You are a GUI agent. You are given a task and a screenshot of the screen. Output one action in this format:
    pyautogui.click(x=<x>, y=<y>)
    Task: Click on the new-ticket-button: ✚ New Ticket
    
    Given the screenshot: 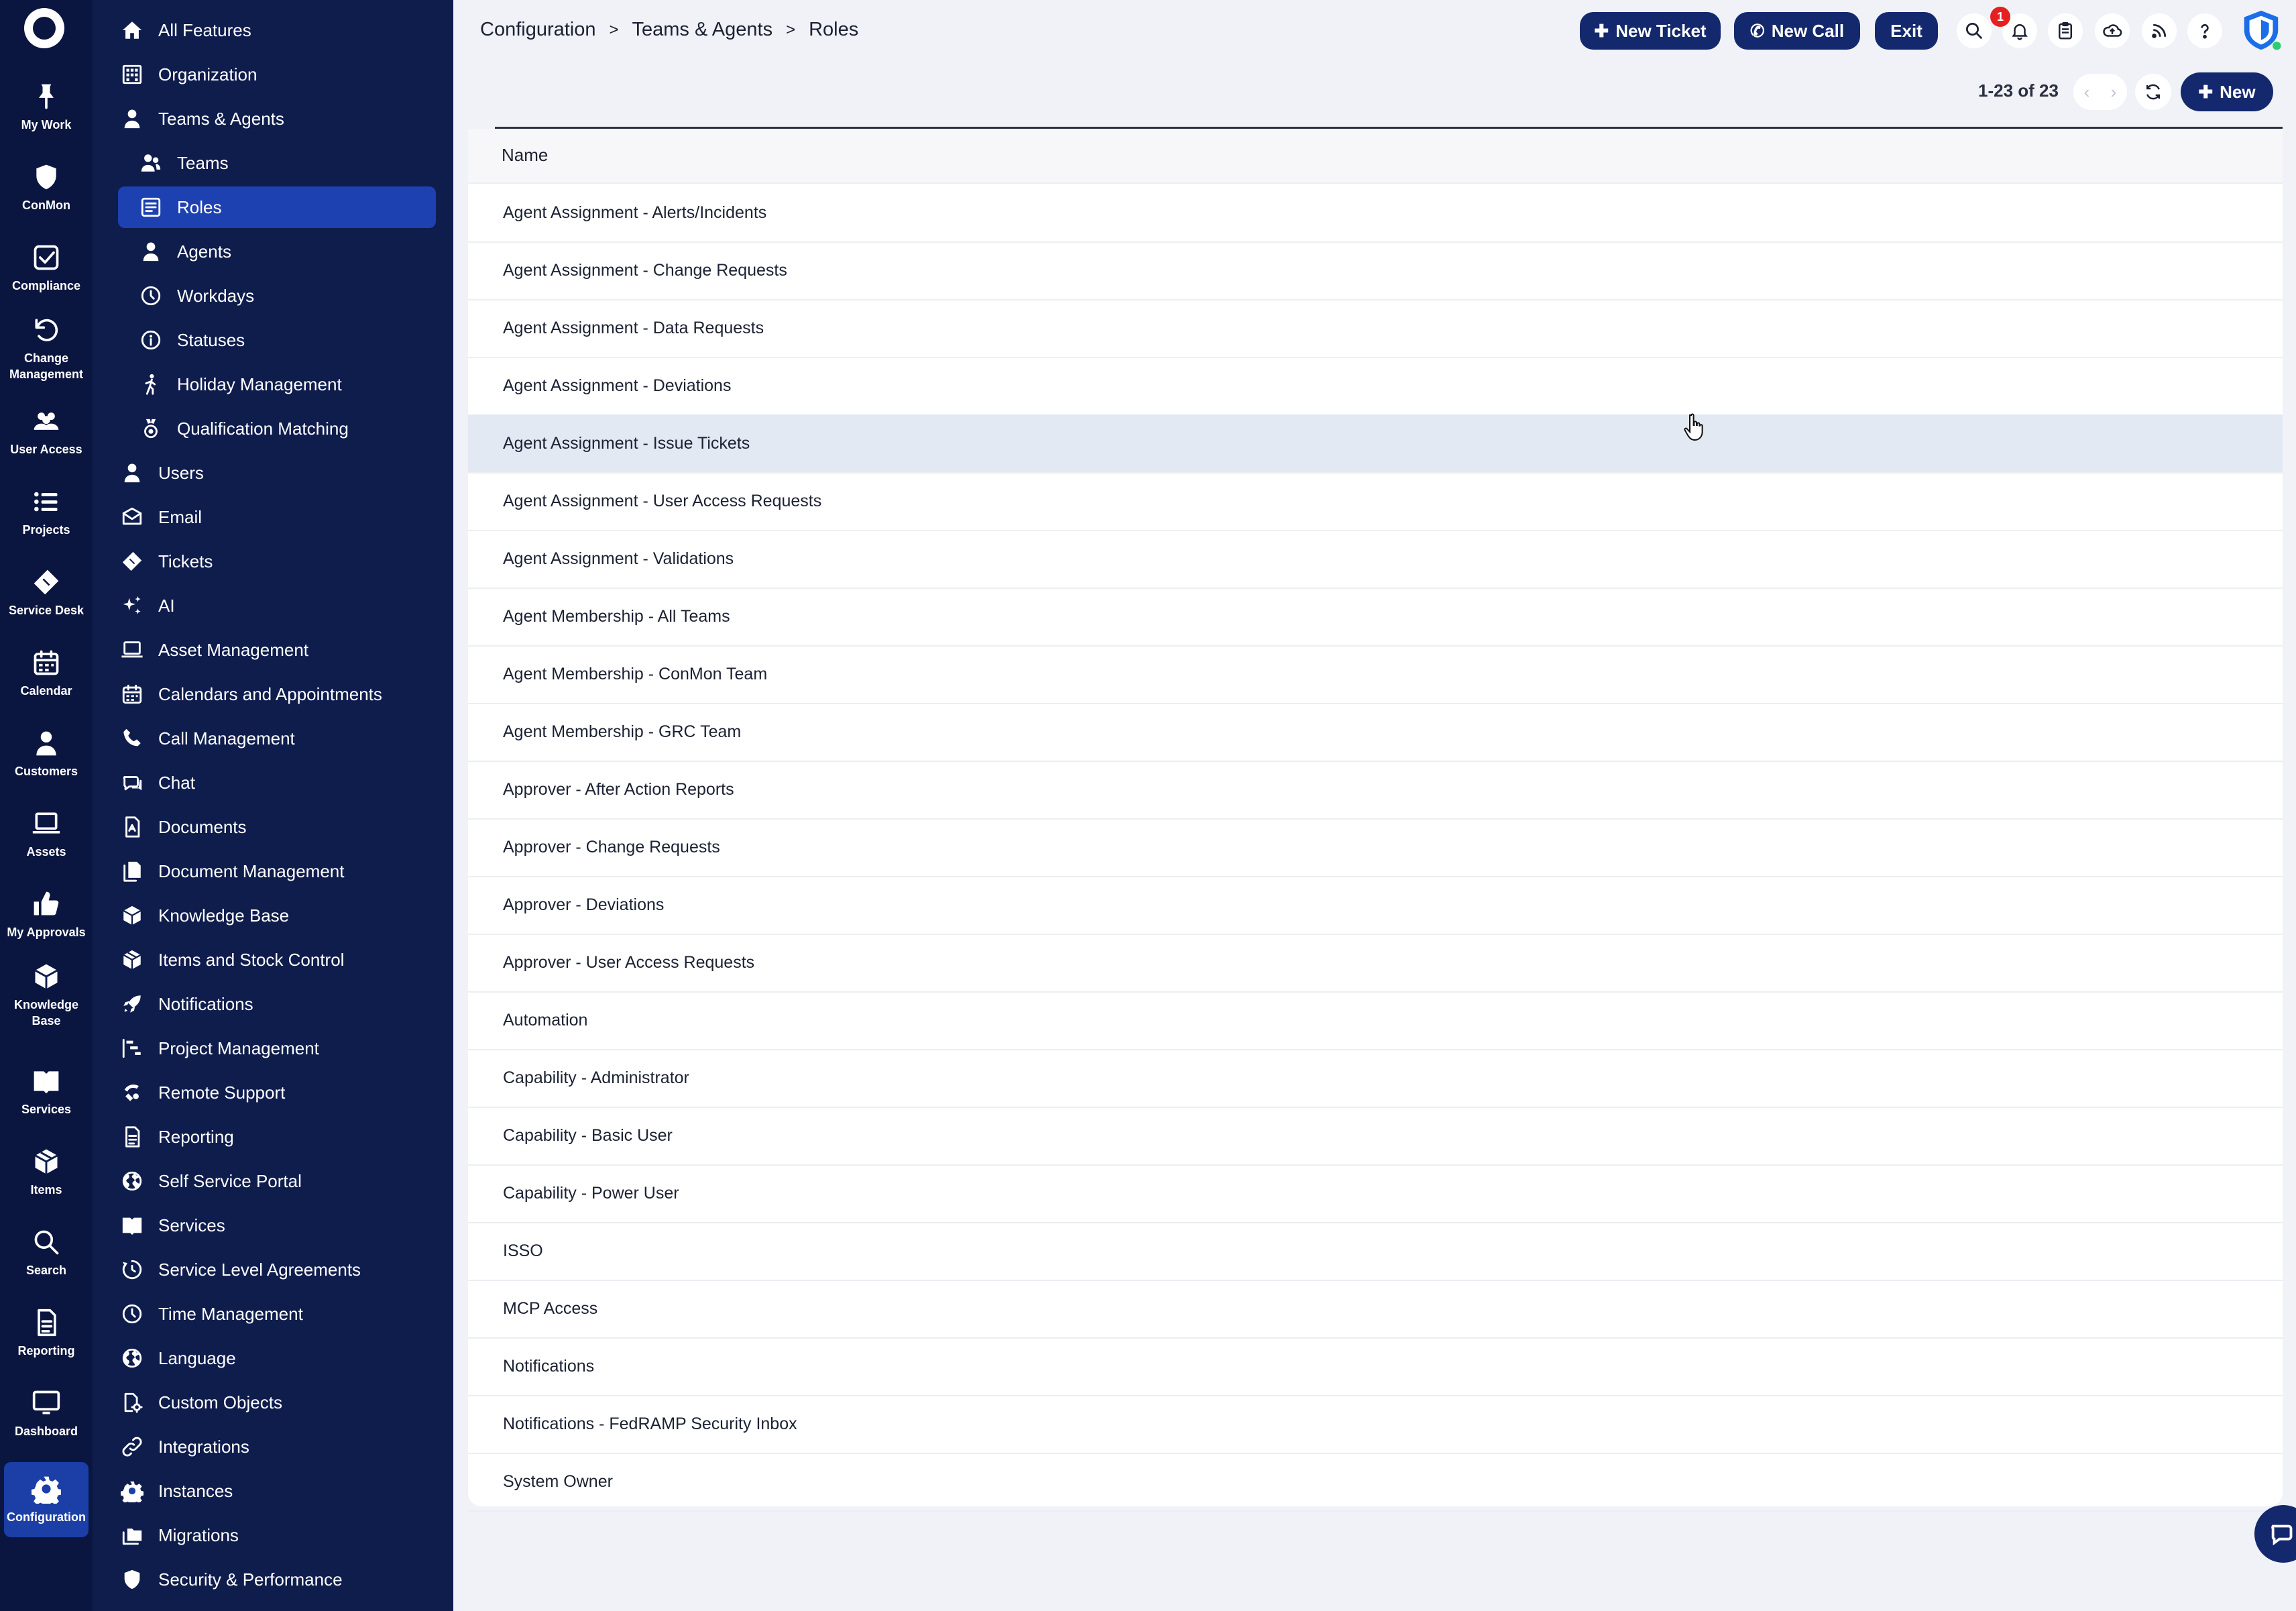 What is the action you would take?
    pyautogui.click(x=1650, y=31)
    